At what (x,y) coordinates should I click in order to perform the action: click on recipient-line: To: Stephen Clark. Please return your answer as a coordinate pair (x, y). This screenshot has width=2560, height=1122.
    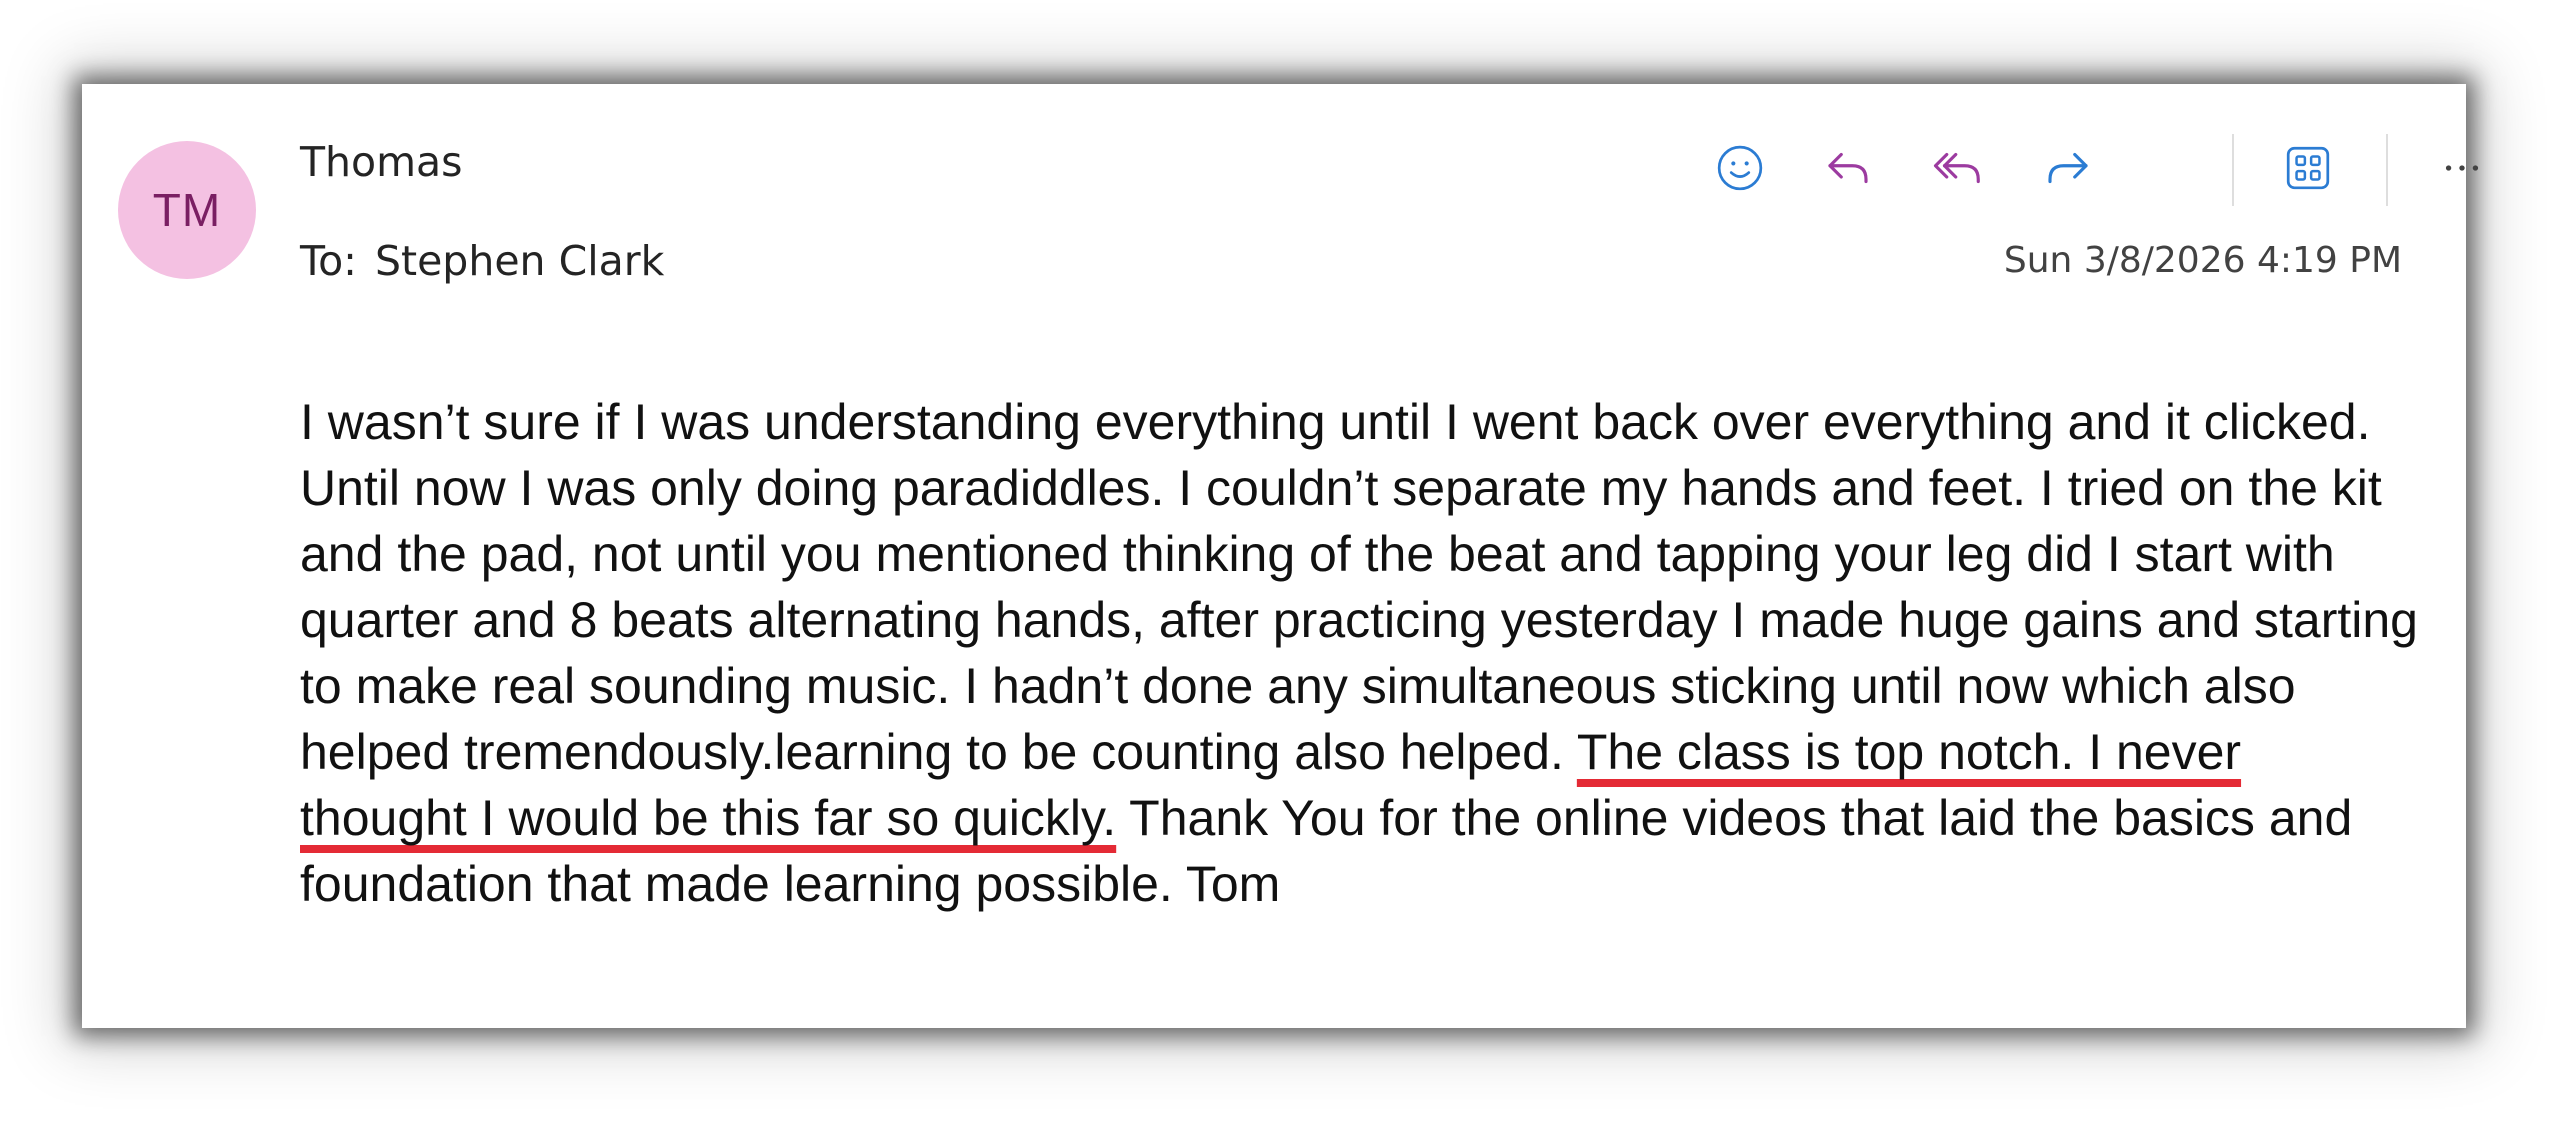
    Looking at the image, I should click on (482, 261).